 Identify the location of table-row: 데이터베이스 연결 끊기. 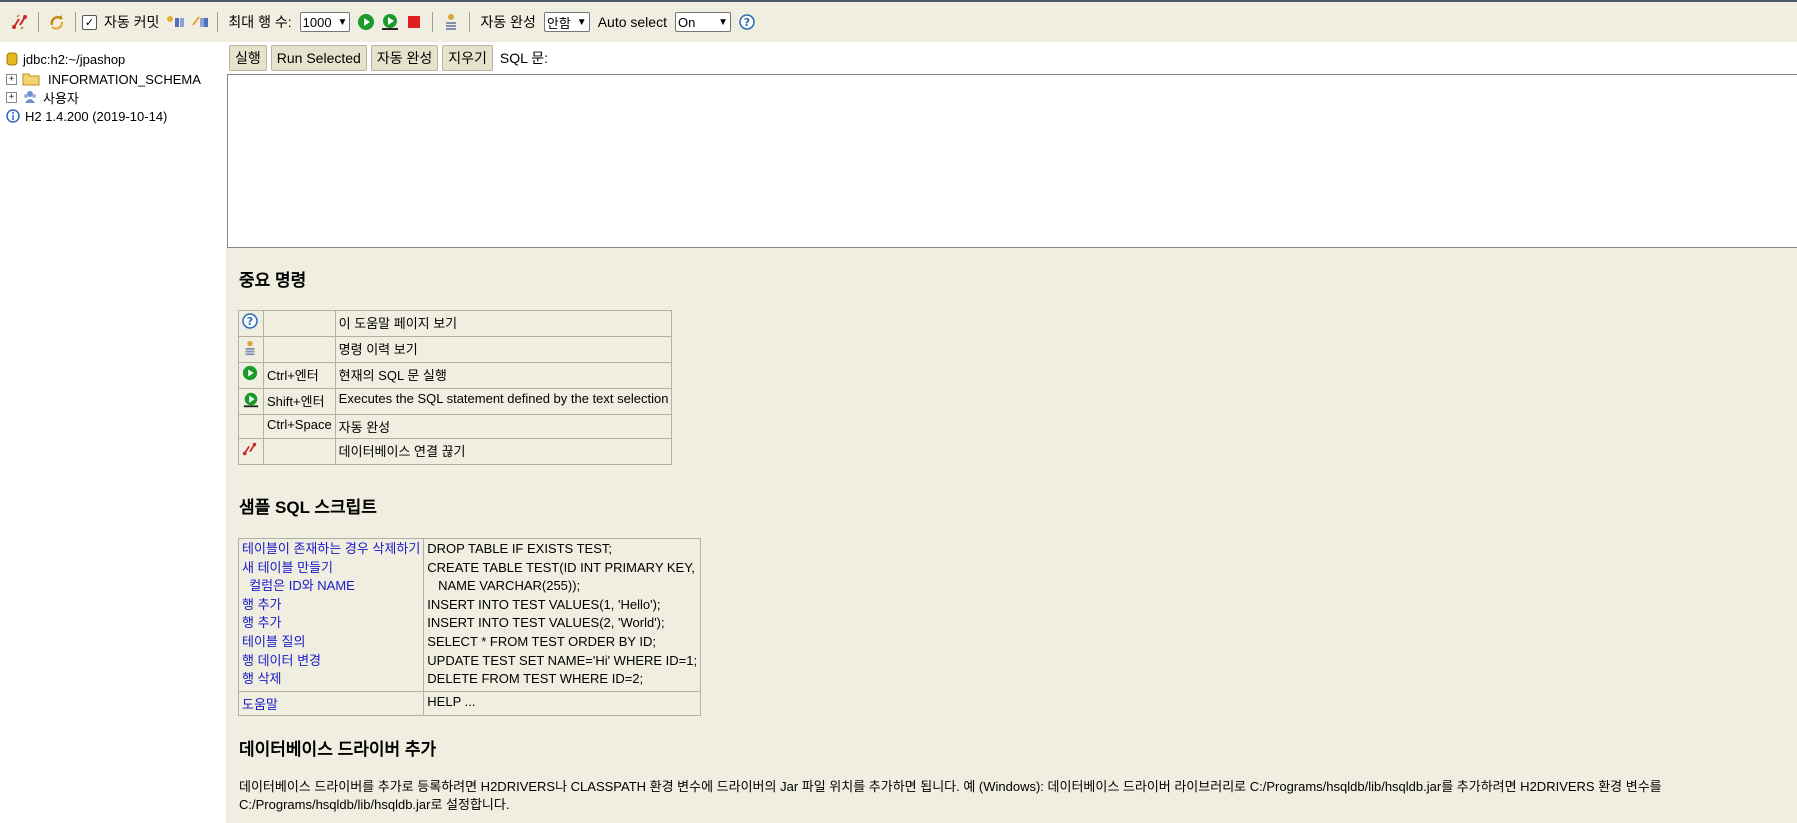
(455, 451).